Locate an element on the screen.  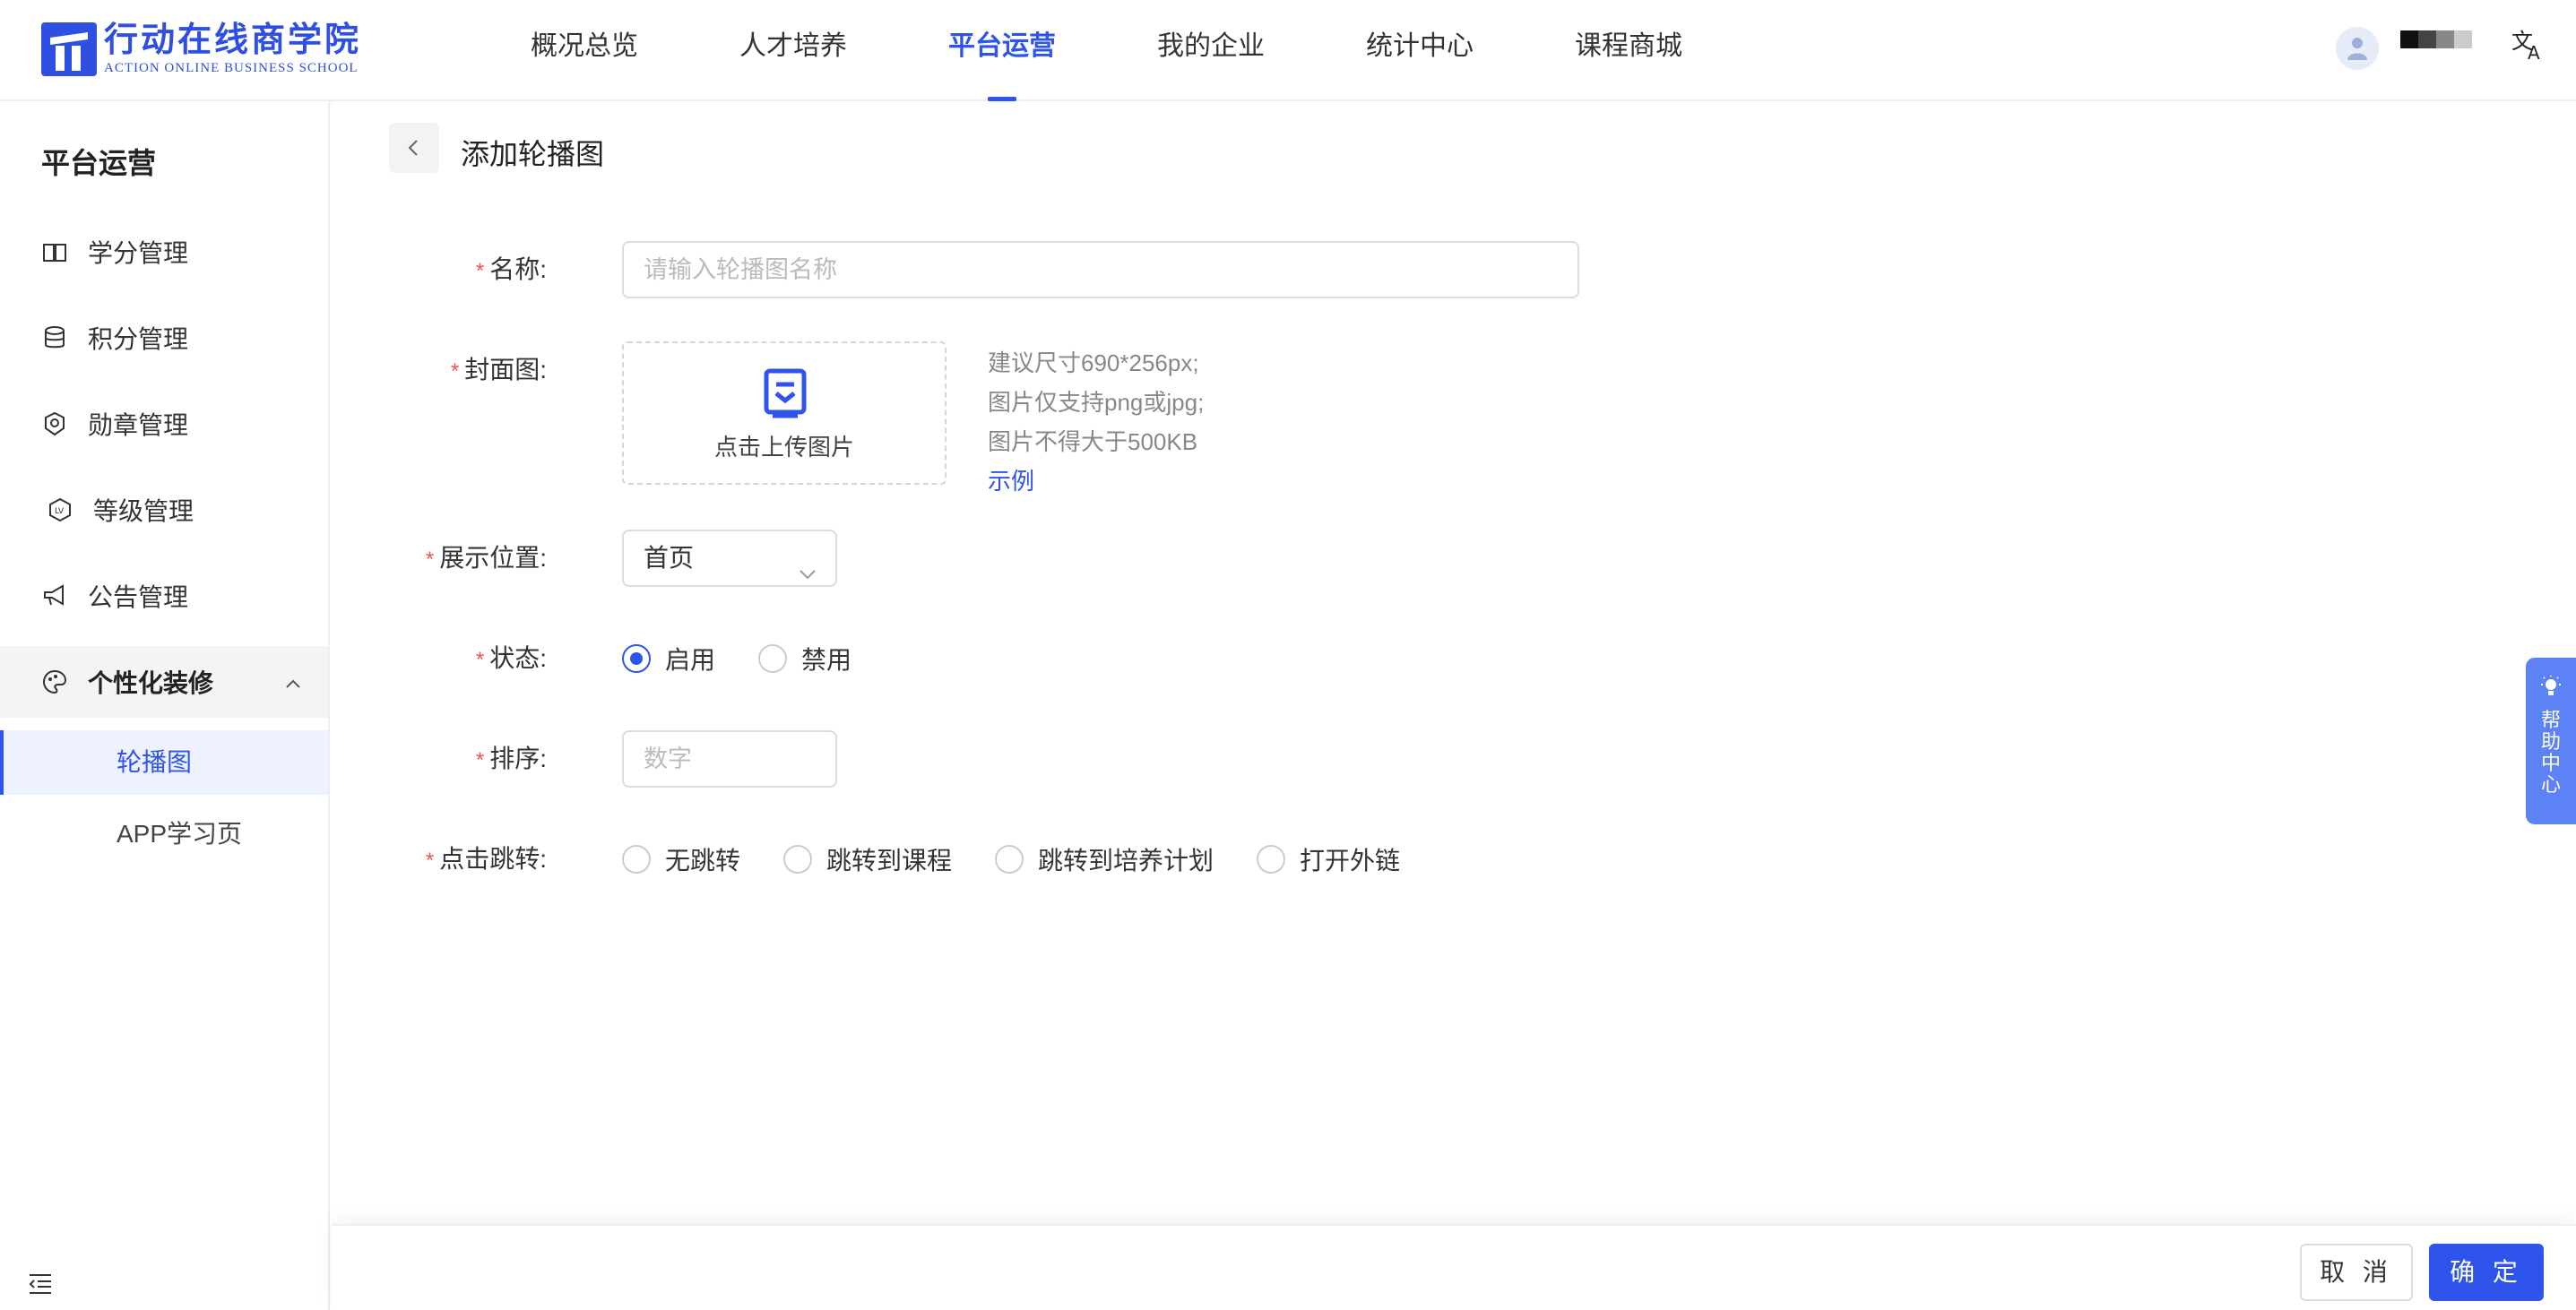
sidebar-item-announcements: 公告管理 is located at coordinates (164, 596).